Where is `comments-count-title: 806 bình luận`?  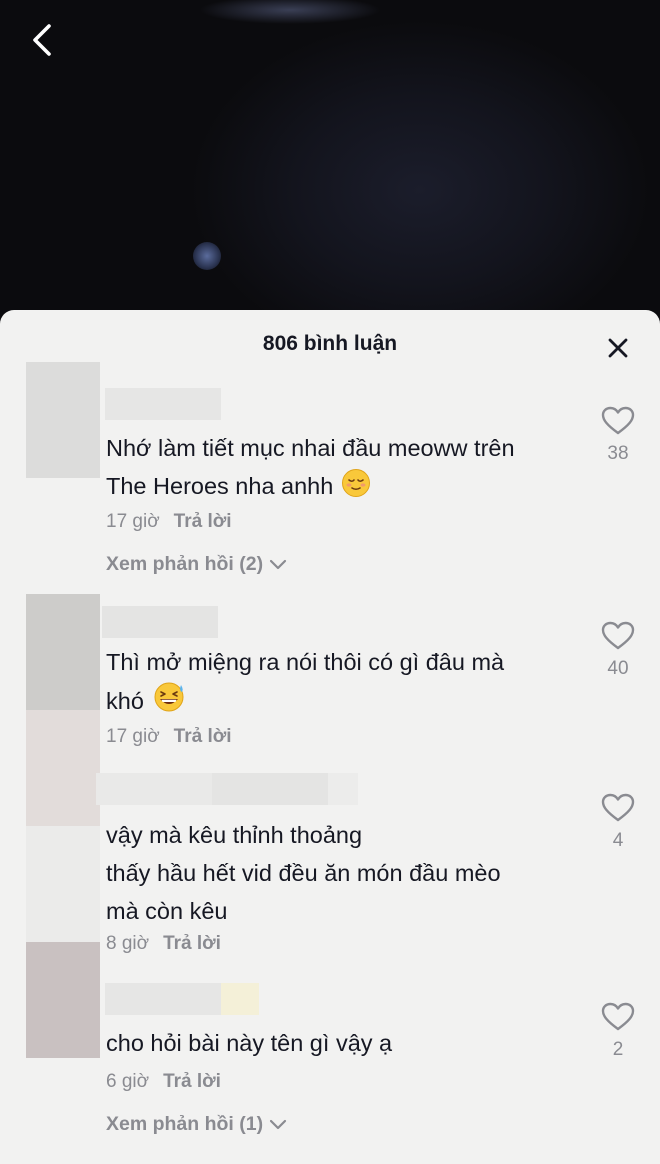 comments-count-title: 806 bình luận is located at coordinates (330, 343).